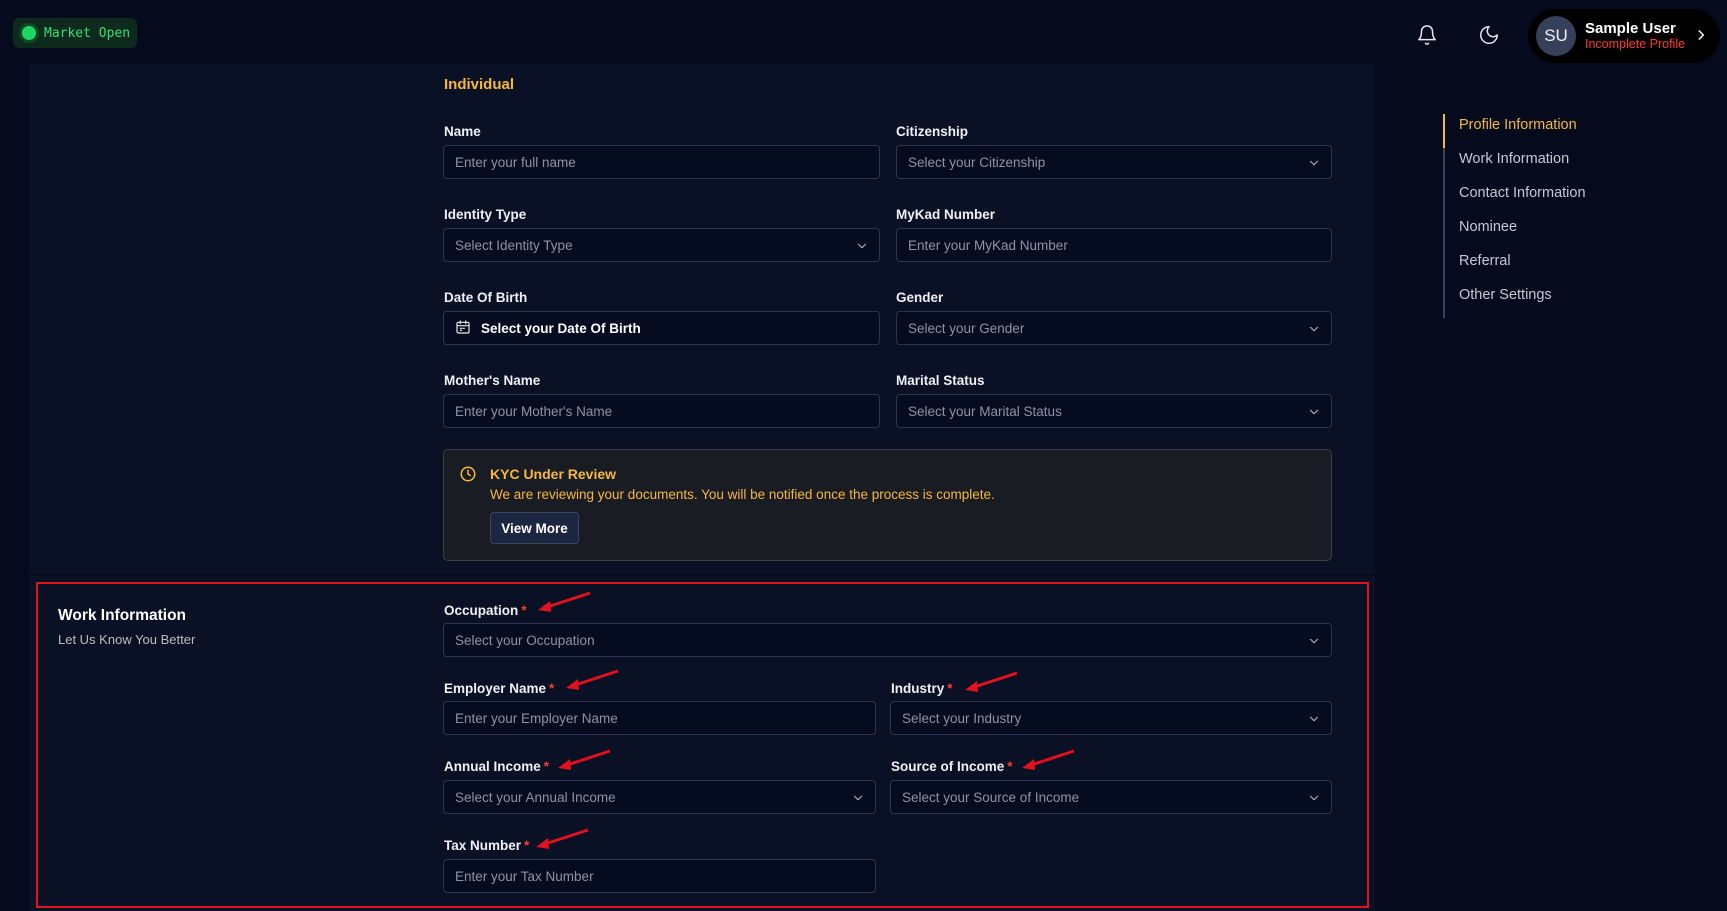  Describe the element at coordinates (553, 474) in the screenshot. I see `kyc-title: KYC Under Review` at that location.